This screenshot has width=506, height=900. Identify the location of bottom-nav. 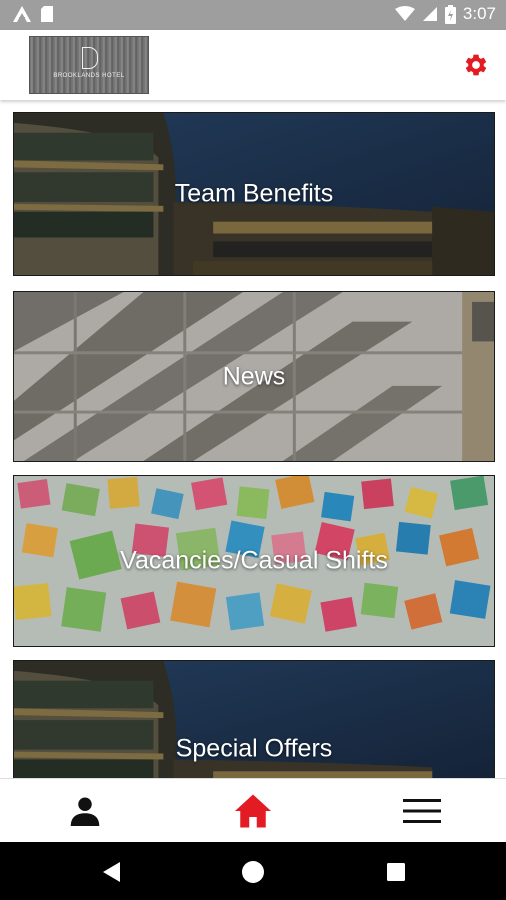
(253, 810).